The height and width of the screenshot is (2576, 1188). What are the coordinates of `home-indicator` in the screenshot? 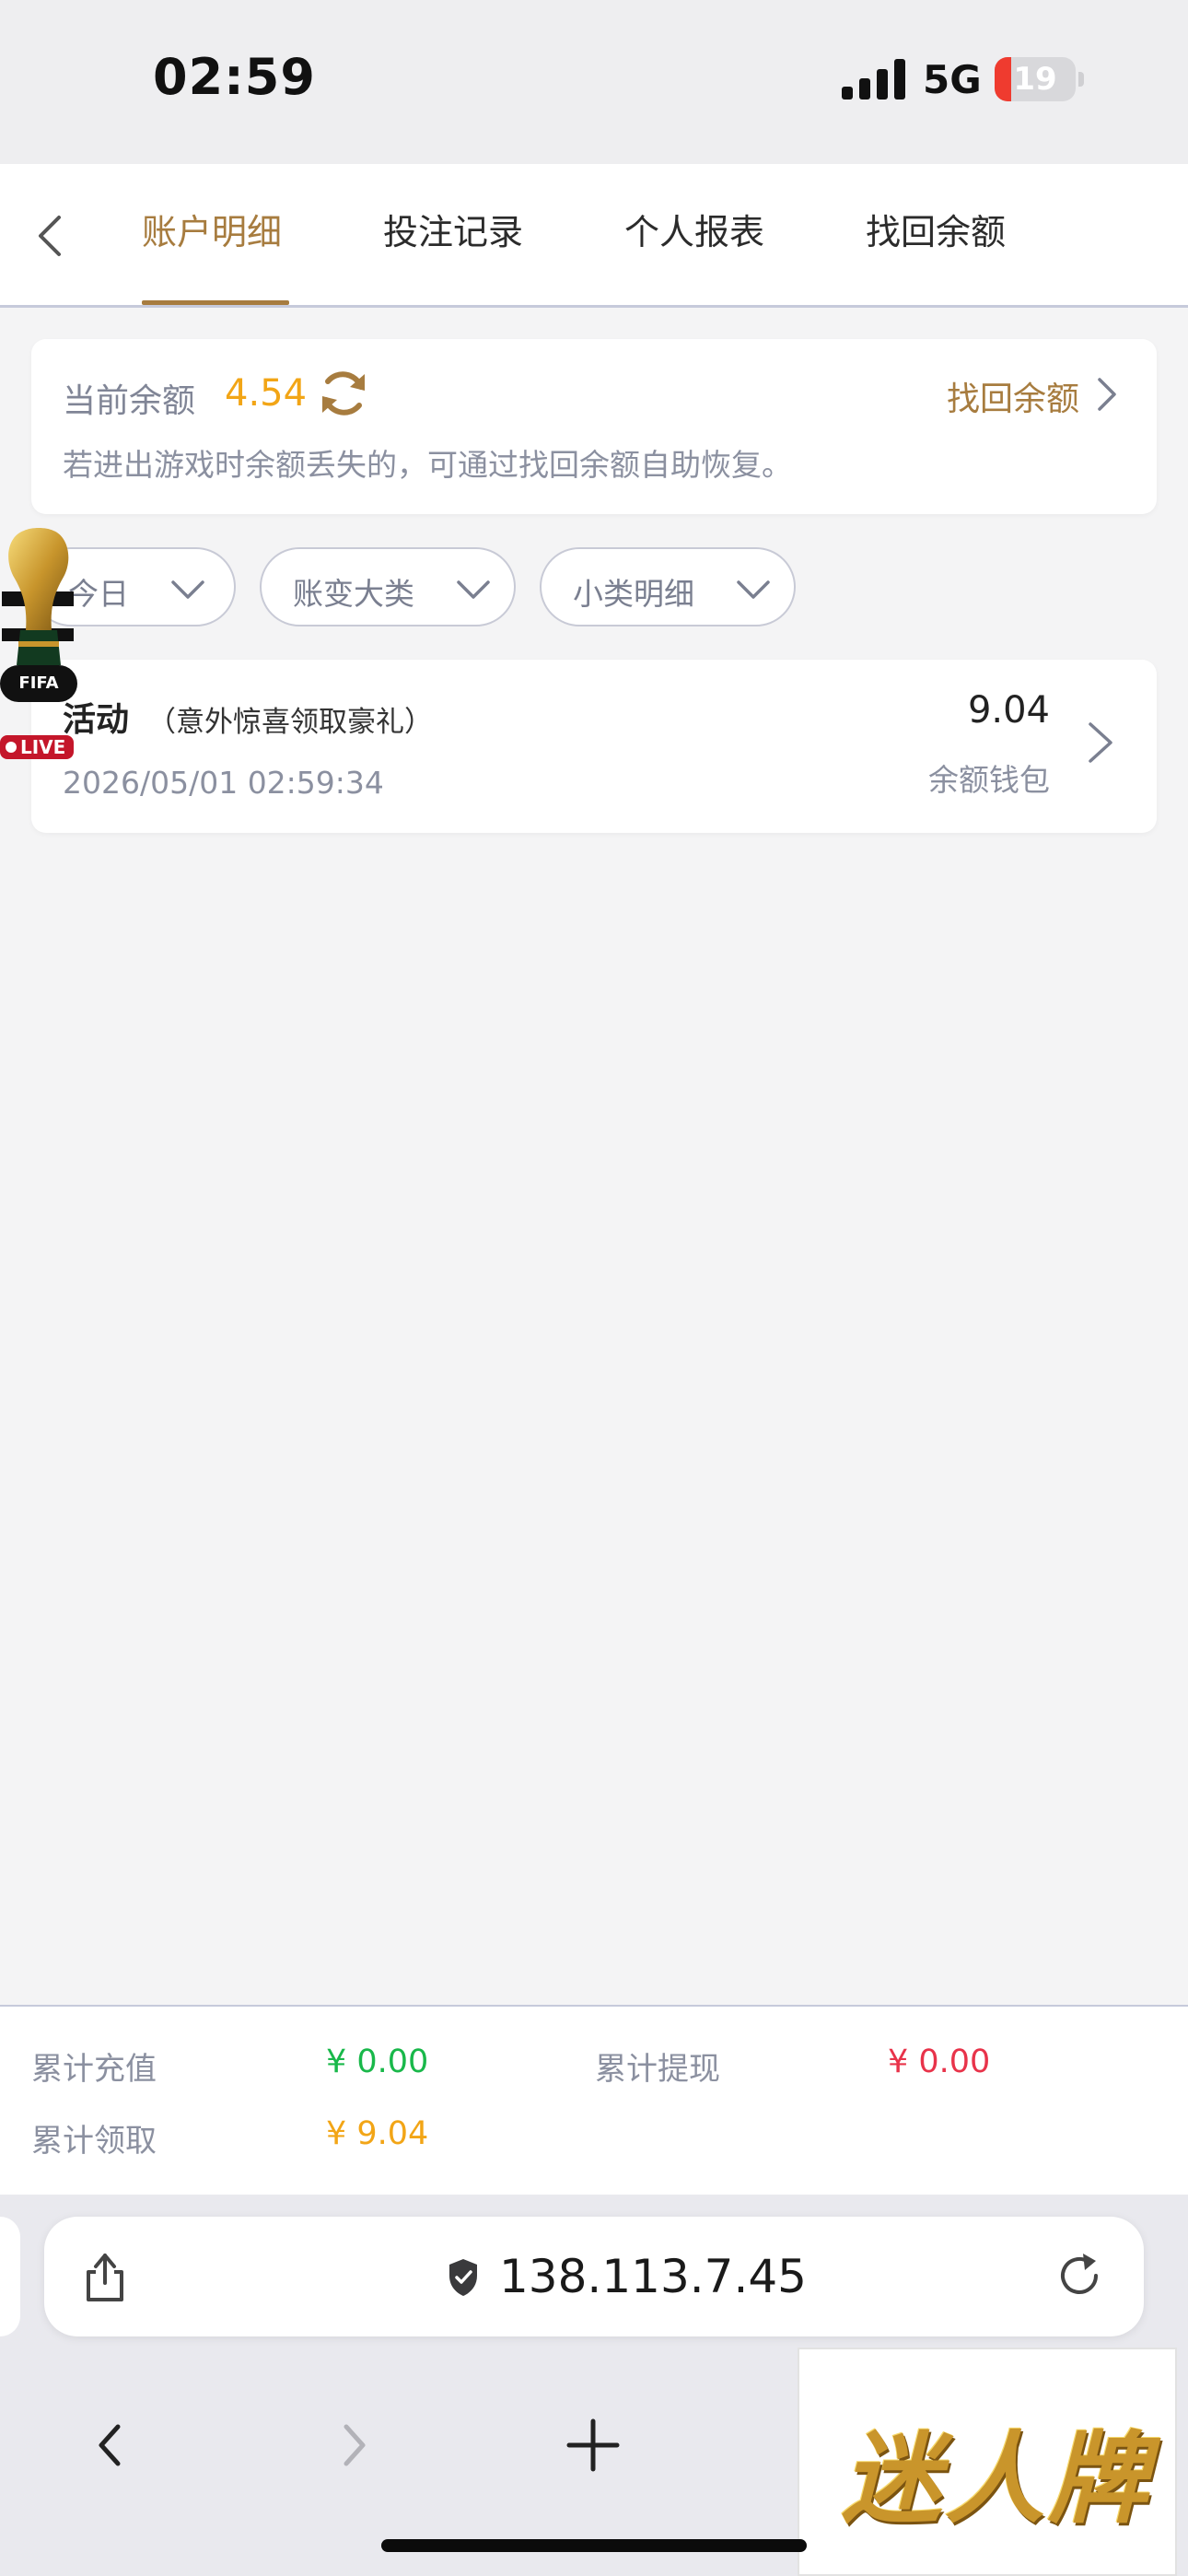 It's located at (594, 2545).